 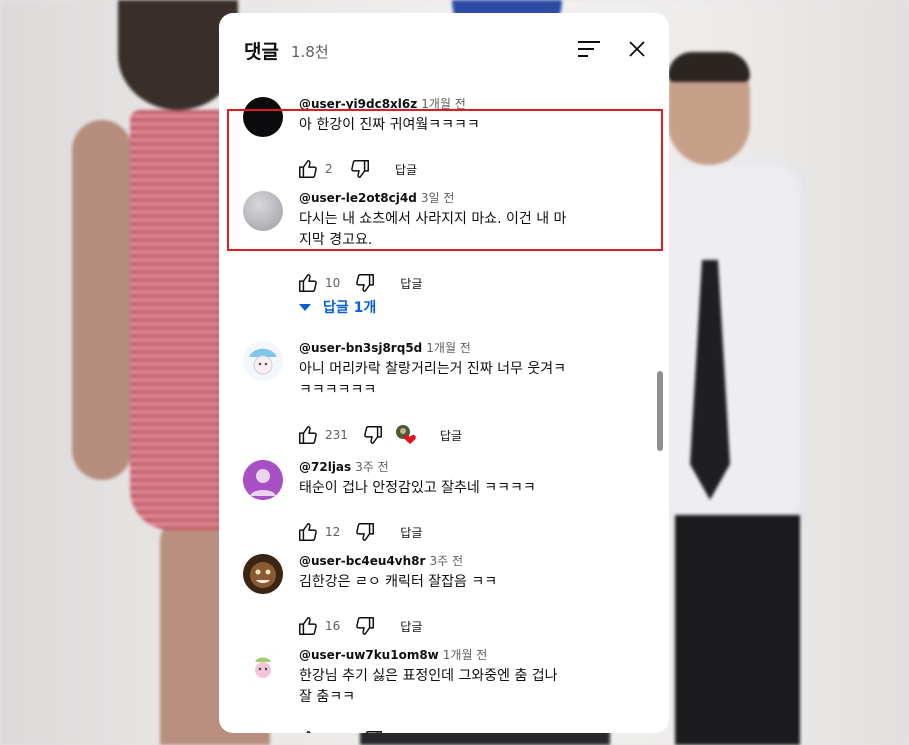 I want to click on comment-line: 태순이 겁나 안정감있고 잘추네 ㅋㅋㅋㅋ, so click(x=417, y=488).